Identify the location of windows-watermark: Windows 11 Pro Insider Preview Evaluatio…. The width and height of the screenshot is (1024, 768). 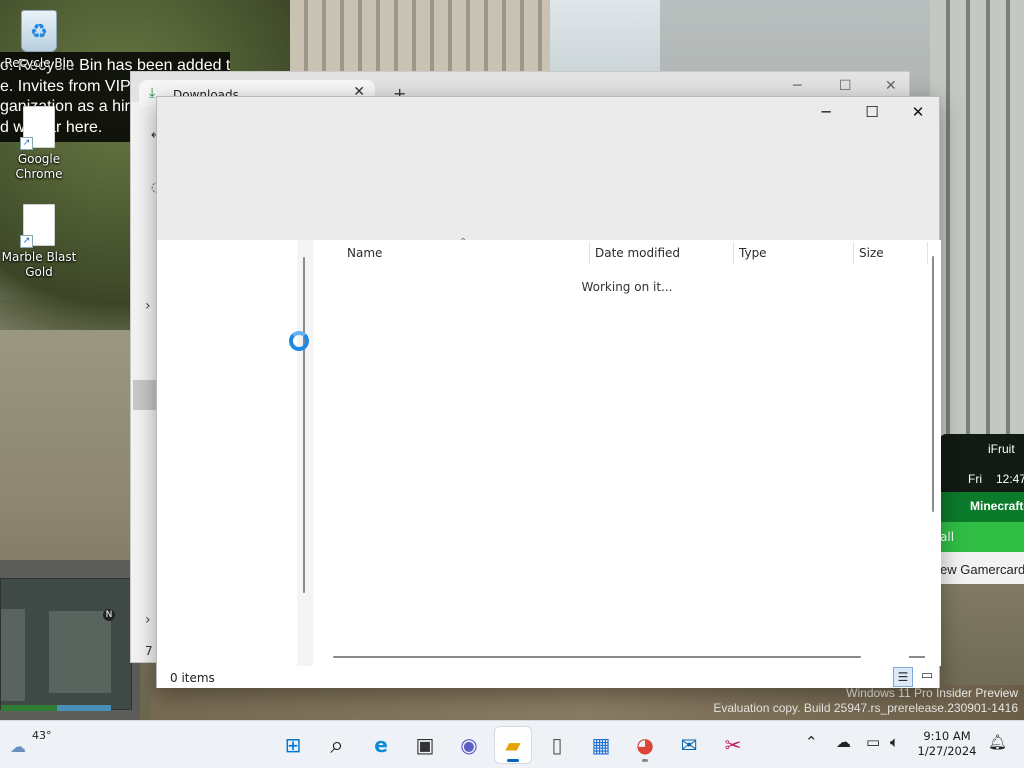
(865, 701).